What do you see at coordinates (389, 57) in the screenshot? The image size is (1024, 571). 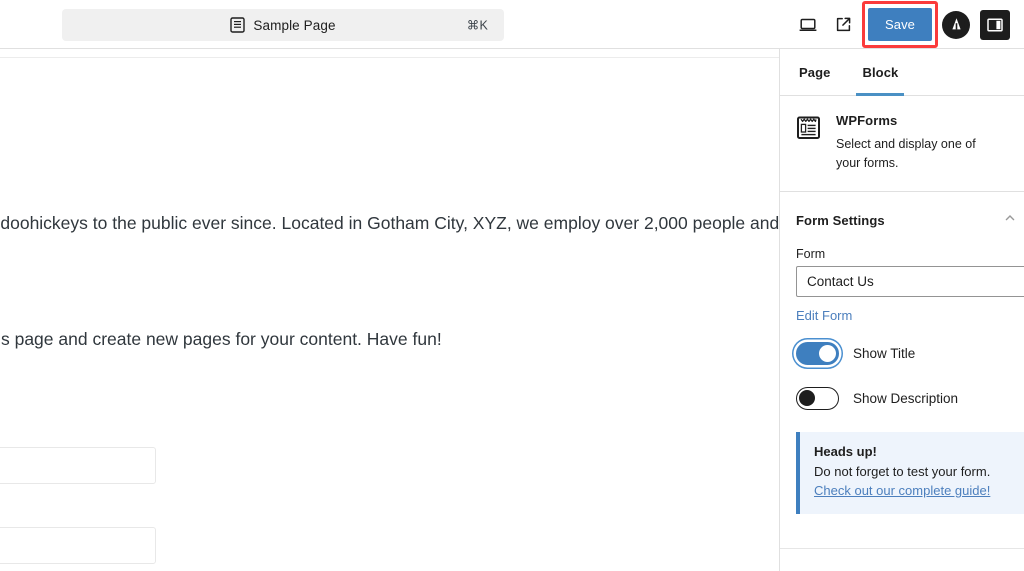 I see `canvas-divider` at bounding box center [389, 57].